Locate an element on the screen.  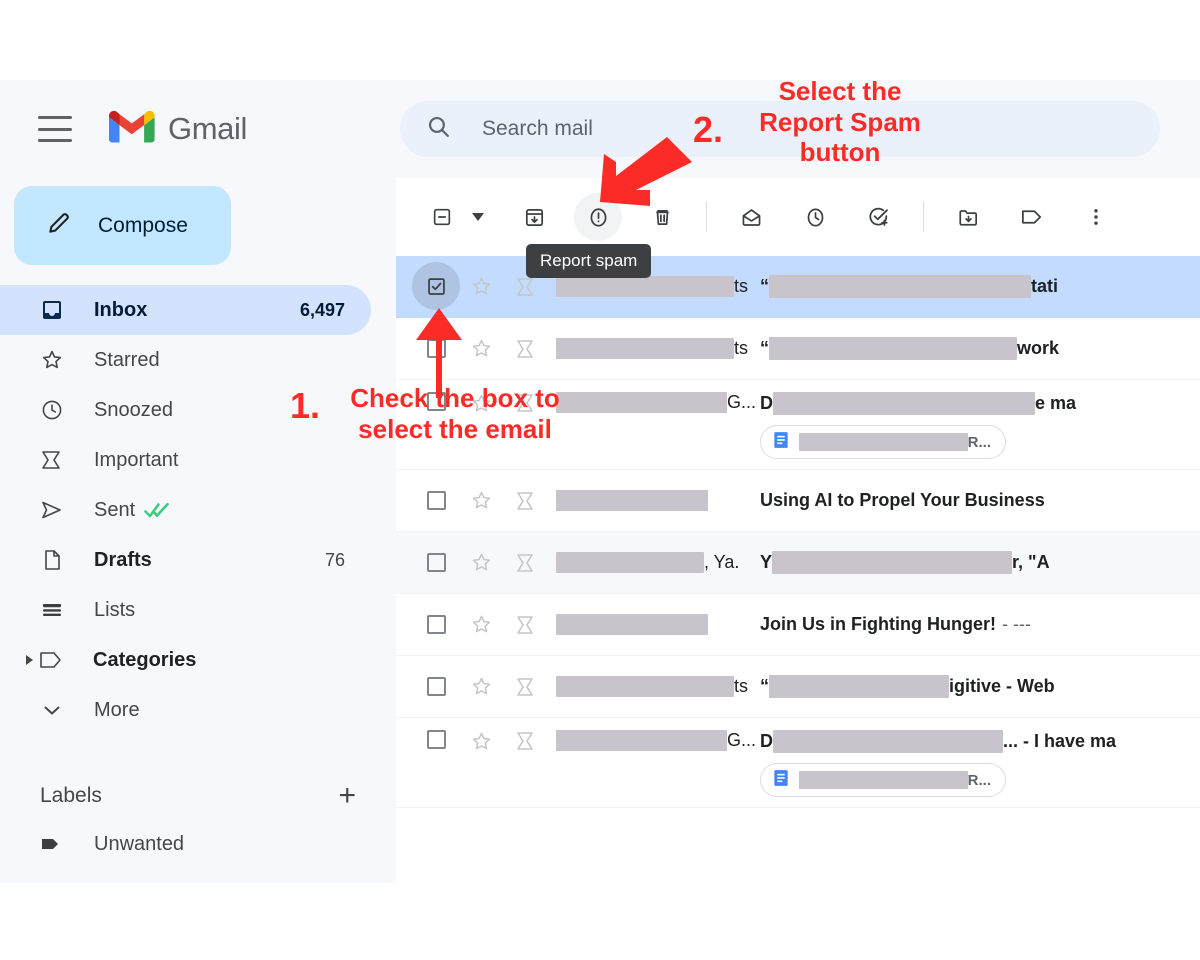
sidebar-label-unwanted: Unwanted is located at coordinates (185, 844).